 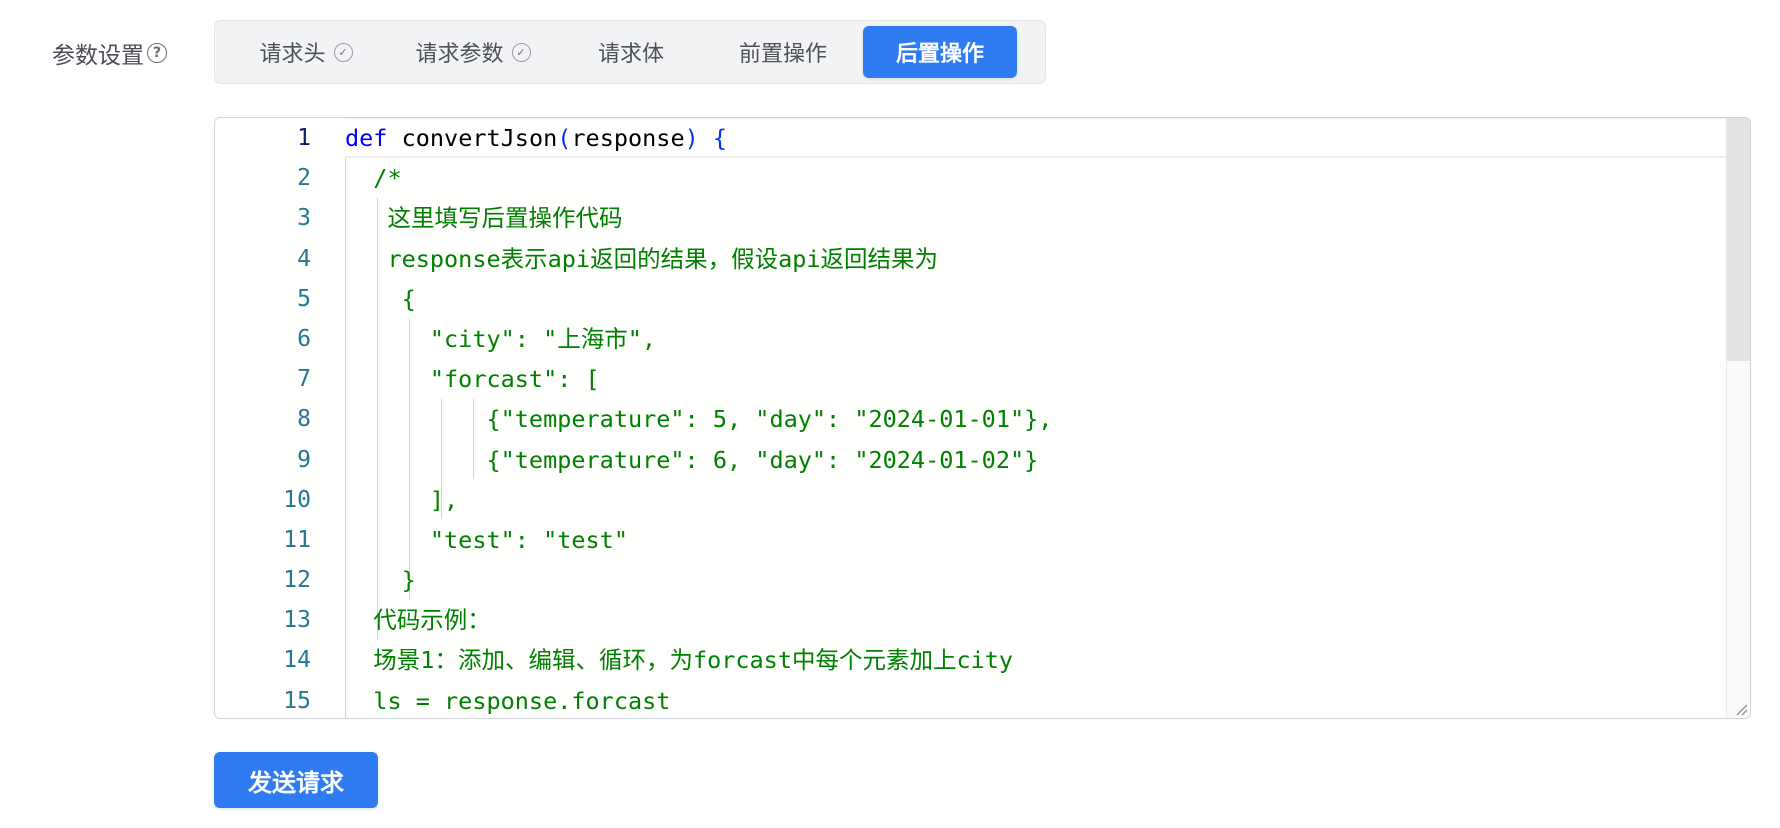 I want to click on scrollbar-thumb, so click(x=1738, y=239).